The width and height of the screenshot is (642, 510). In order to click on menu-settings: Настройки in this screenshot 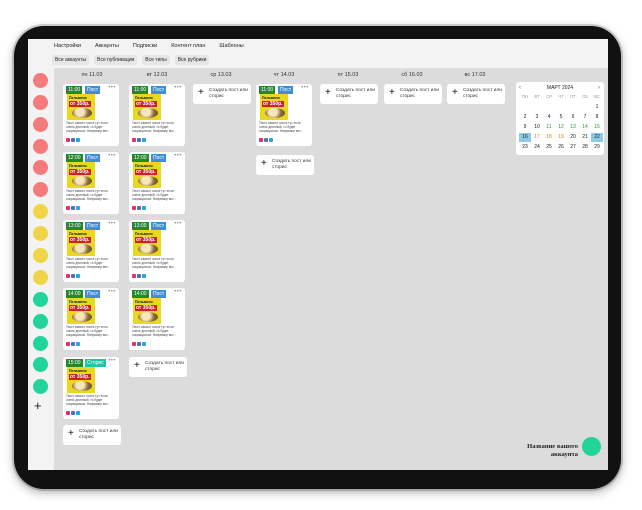, I will do `click(67, 46)`.